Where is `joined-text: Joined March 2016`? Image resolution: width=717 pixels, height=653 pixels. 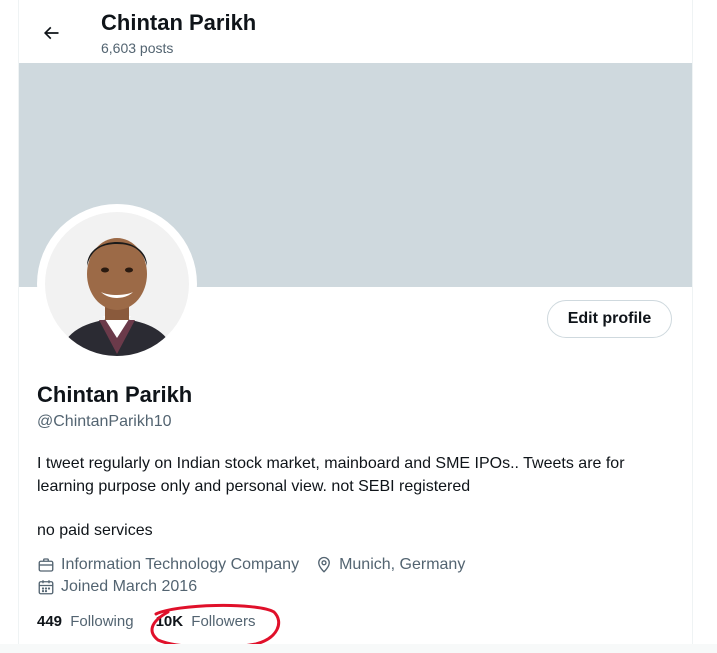 joined-text: Joined March 2016 is located at coordinates (129, 586).